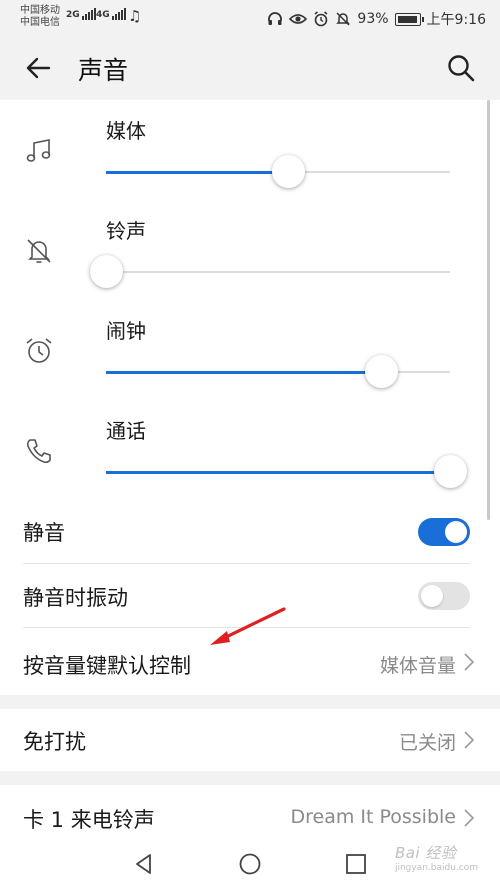 The height and width of the screenshot is (889, 500). What do you see at coordinates (250, 18) in the screenshot?
I see `status-bar: 中国移动 中国电信 2G 4G ♫ 93% 上午9:16` at bounding box center [250, 18].